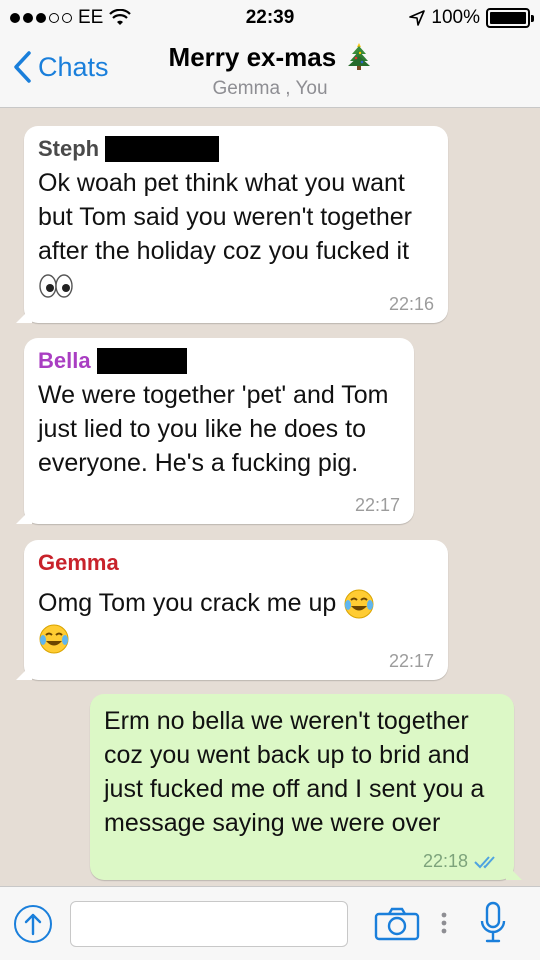  What do you see at coordinates (455, 17) in the screenshot?
I see `battery-percent: 100%` at bounding box center [455, 17].